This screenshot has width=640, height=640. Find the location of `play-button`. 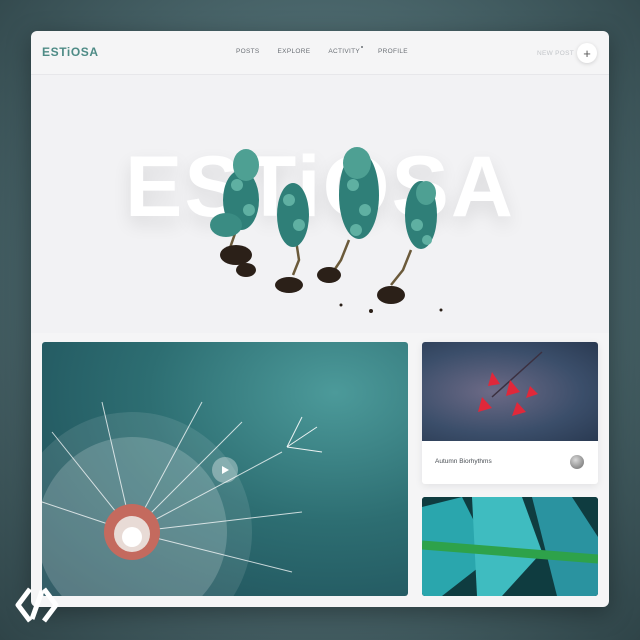

play-button is located at coordinates (225, 470).